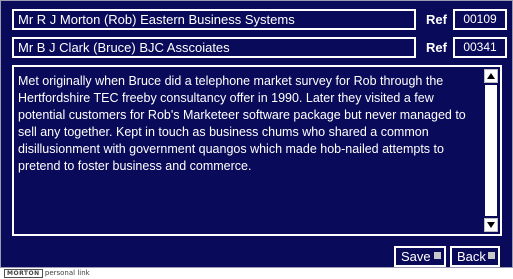 The width and height of the screenshot is (513, 279). I want to click on arrow-down-icon, so click(491, 225).